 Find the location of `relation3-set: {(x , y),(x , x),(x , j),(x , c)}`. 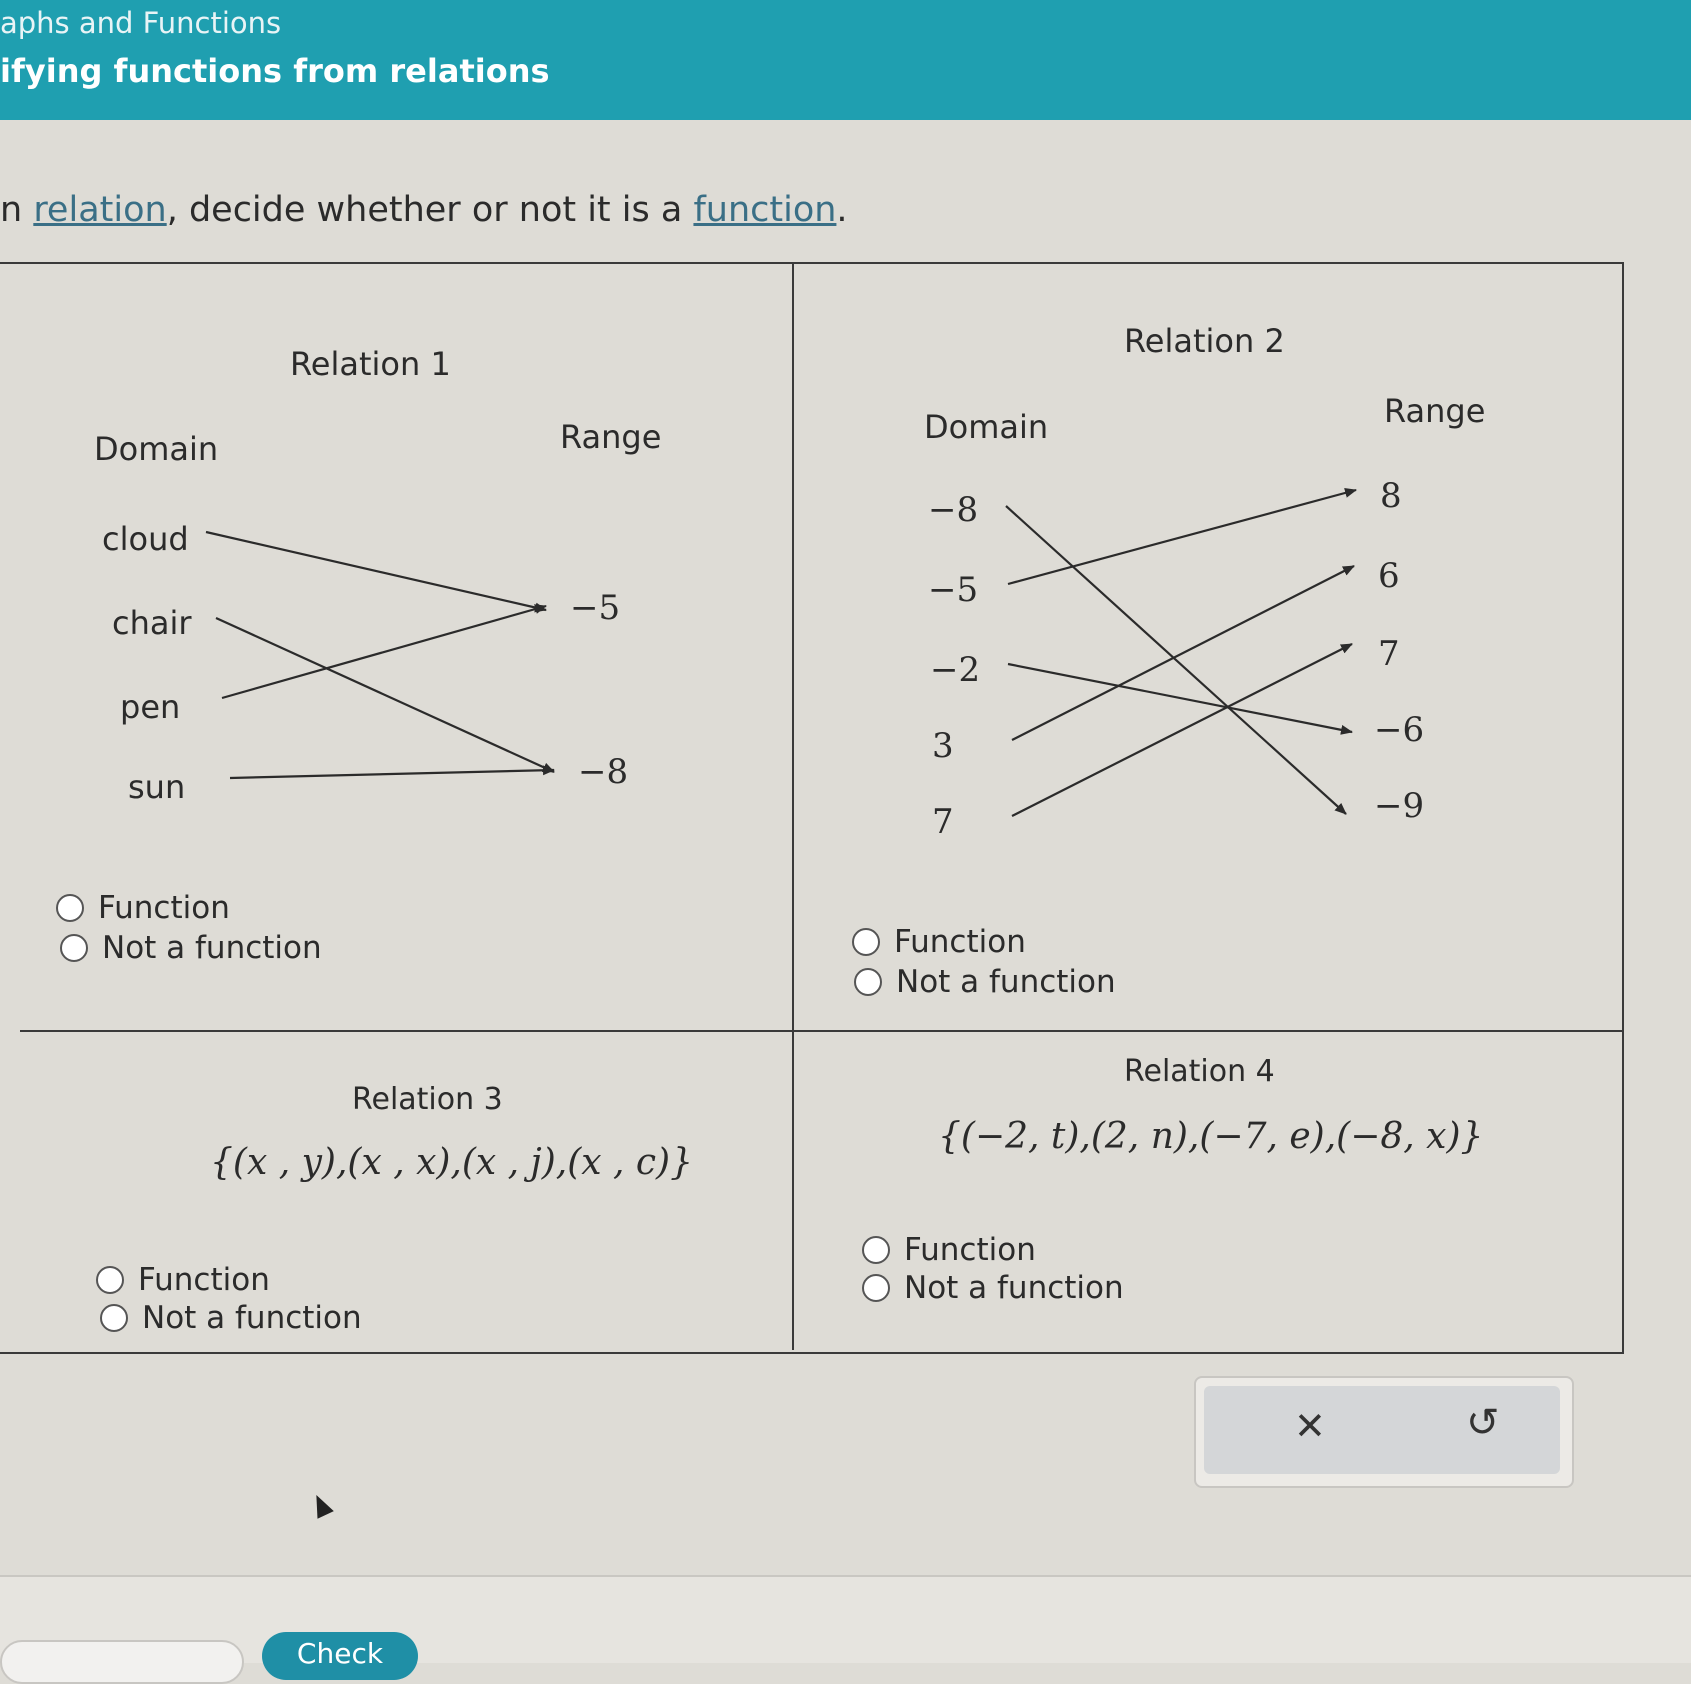

relation3-set: {(x , y),(x , x),(x , j),(x , c)} is located at coordinates (451, 1162).